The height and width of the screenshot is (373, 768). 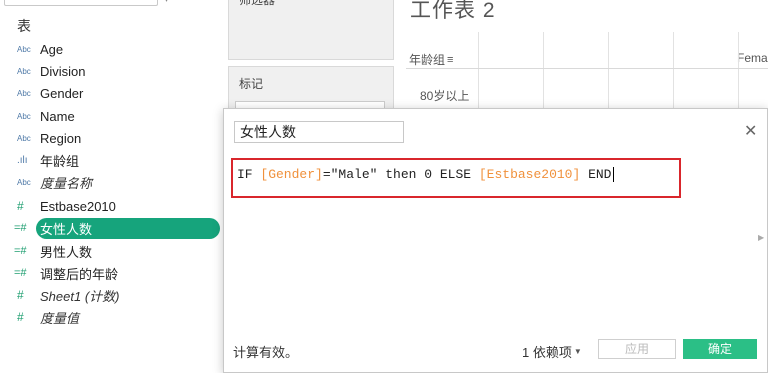 I want to click on field-item-male-count: =# 男性人数, so click(x=111, y=251).